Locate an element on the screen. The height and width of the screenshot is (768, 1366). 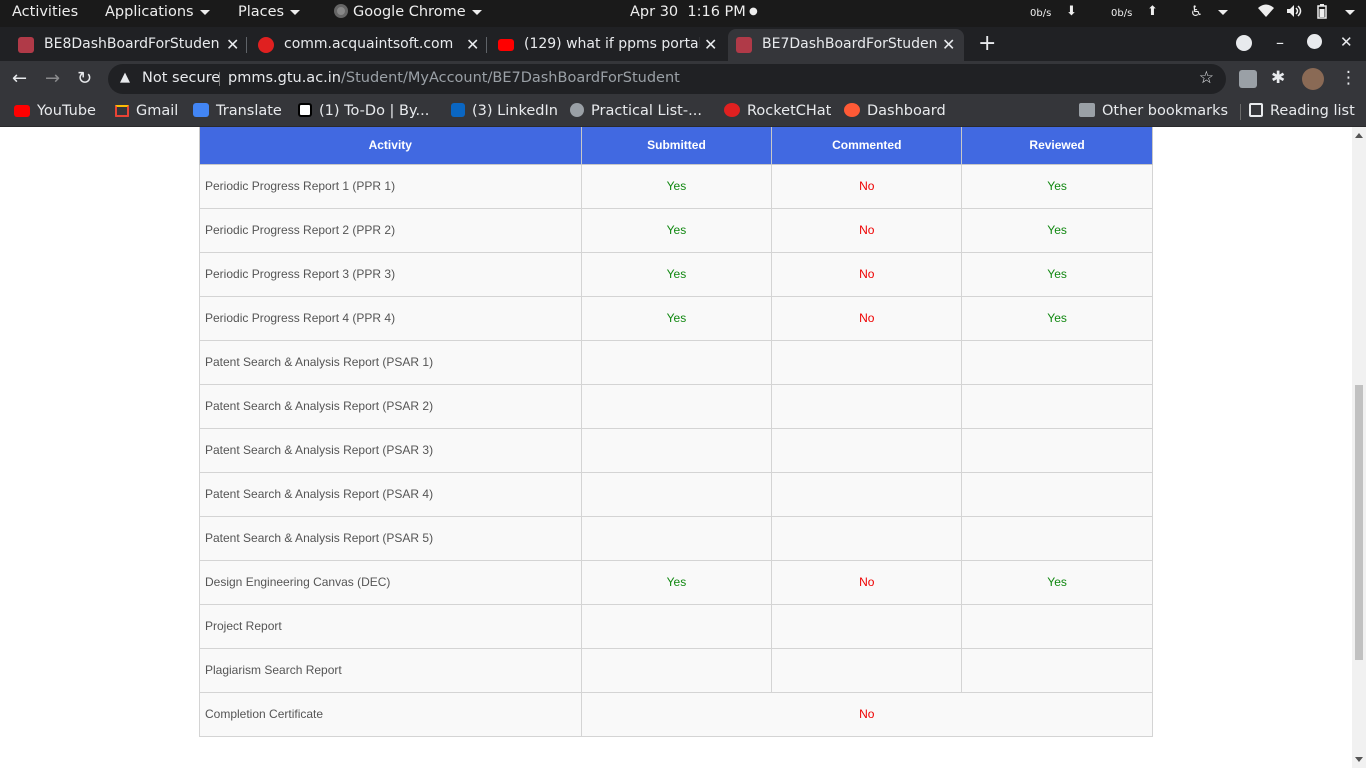
chrome-icon is located at coordinates (341, 11).